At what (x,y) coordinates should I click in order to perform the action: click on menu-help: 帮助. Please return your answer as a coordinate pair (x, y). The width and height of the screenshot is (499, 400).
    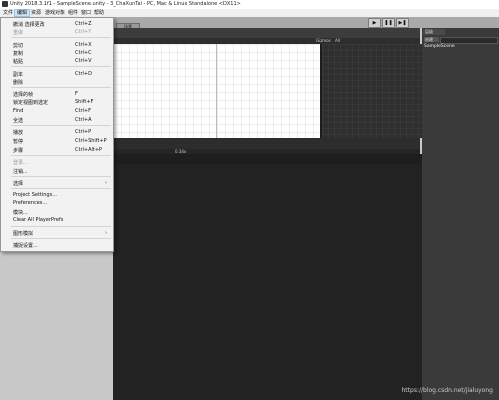
    Looking at the image, I should click on (99, 13).